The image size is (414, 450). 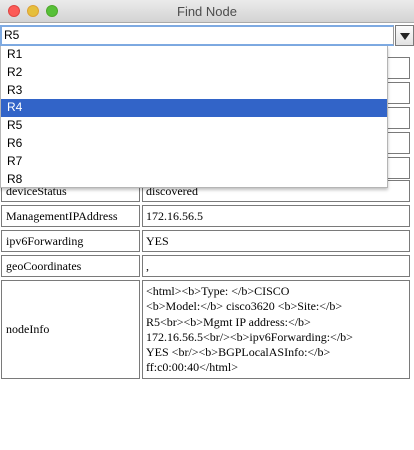 I want to click on property-value-cell: 172.16.56.5, so click(x=276, y=216).